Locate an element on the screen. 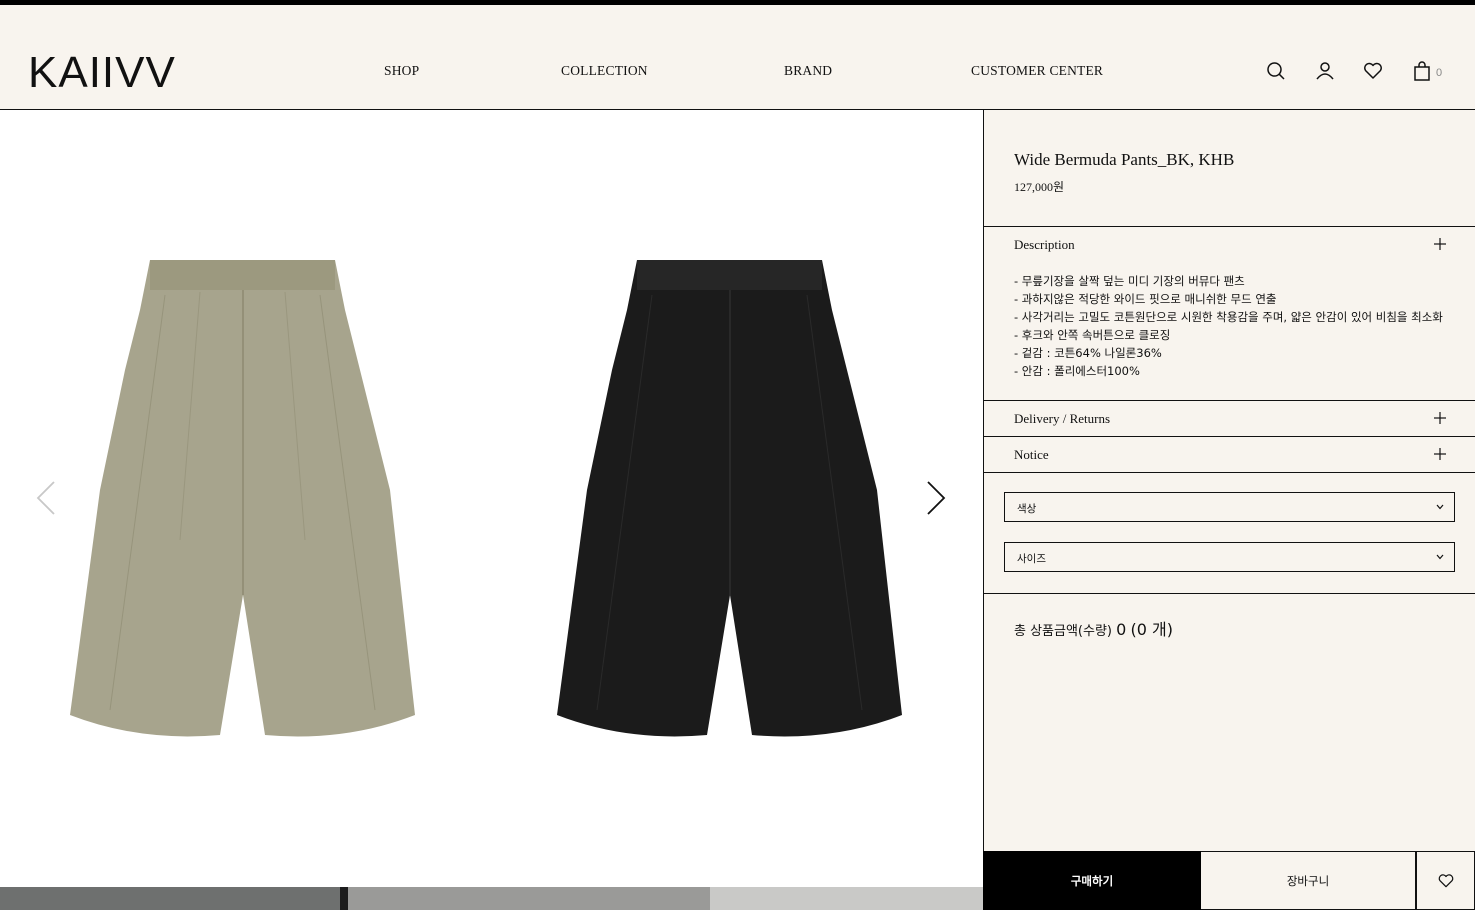  description-line: - 안감 : 폴리에스터100% is located at coordinates (1077, 371).